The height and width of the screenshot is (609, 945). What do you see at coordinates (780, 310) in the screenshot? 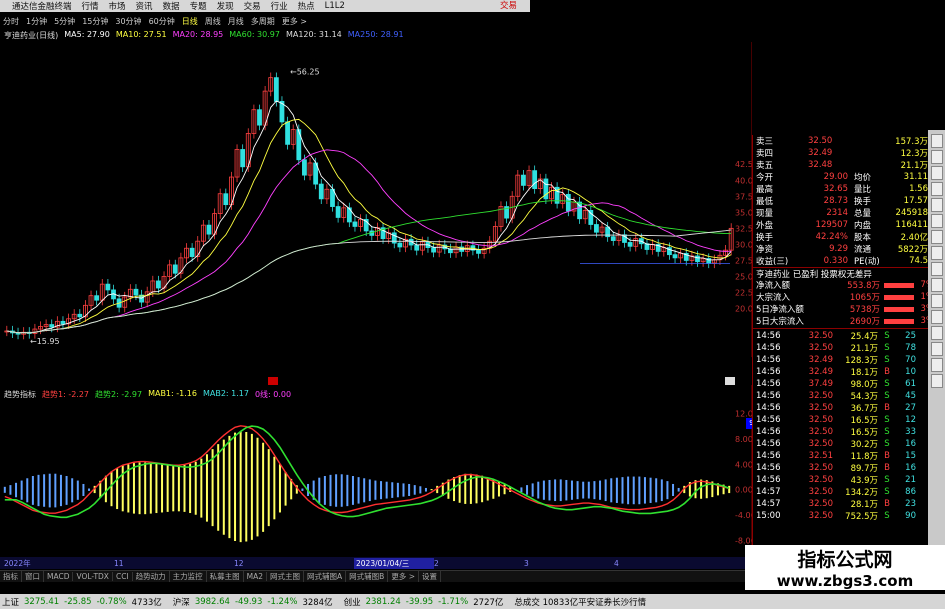
I see `flow-label: 5日净流入额` at bounding box center [780, 310].